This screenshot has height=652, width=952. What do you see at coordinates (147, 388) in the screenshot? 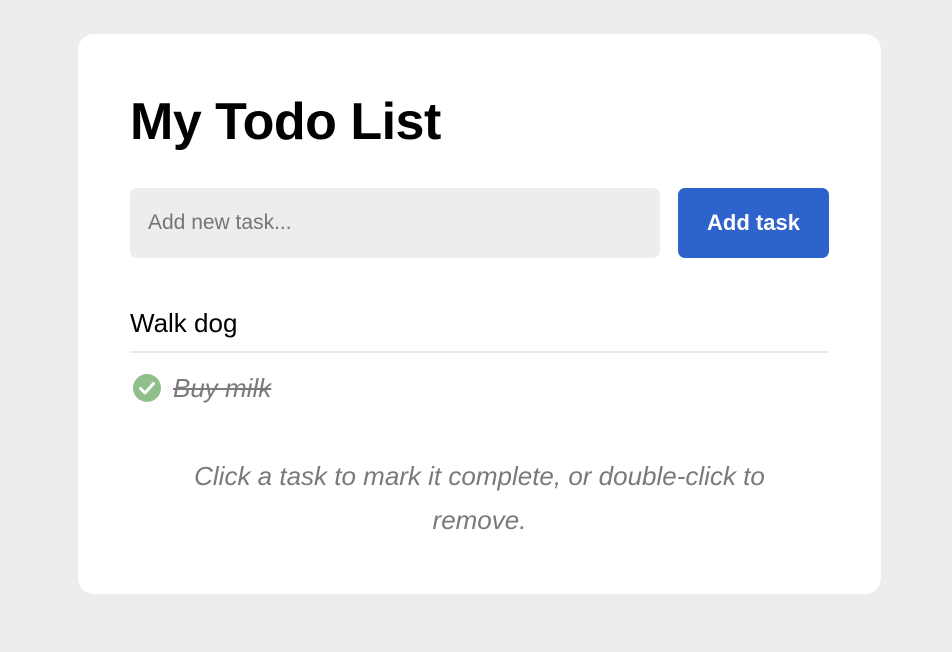
I see `check-circle-icon` at bounding box center [147, 388].